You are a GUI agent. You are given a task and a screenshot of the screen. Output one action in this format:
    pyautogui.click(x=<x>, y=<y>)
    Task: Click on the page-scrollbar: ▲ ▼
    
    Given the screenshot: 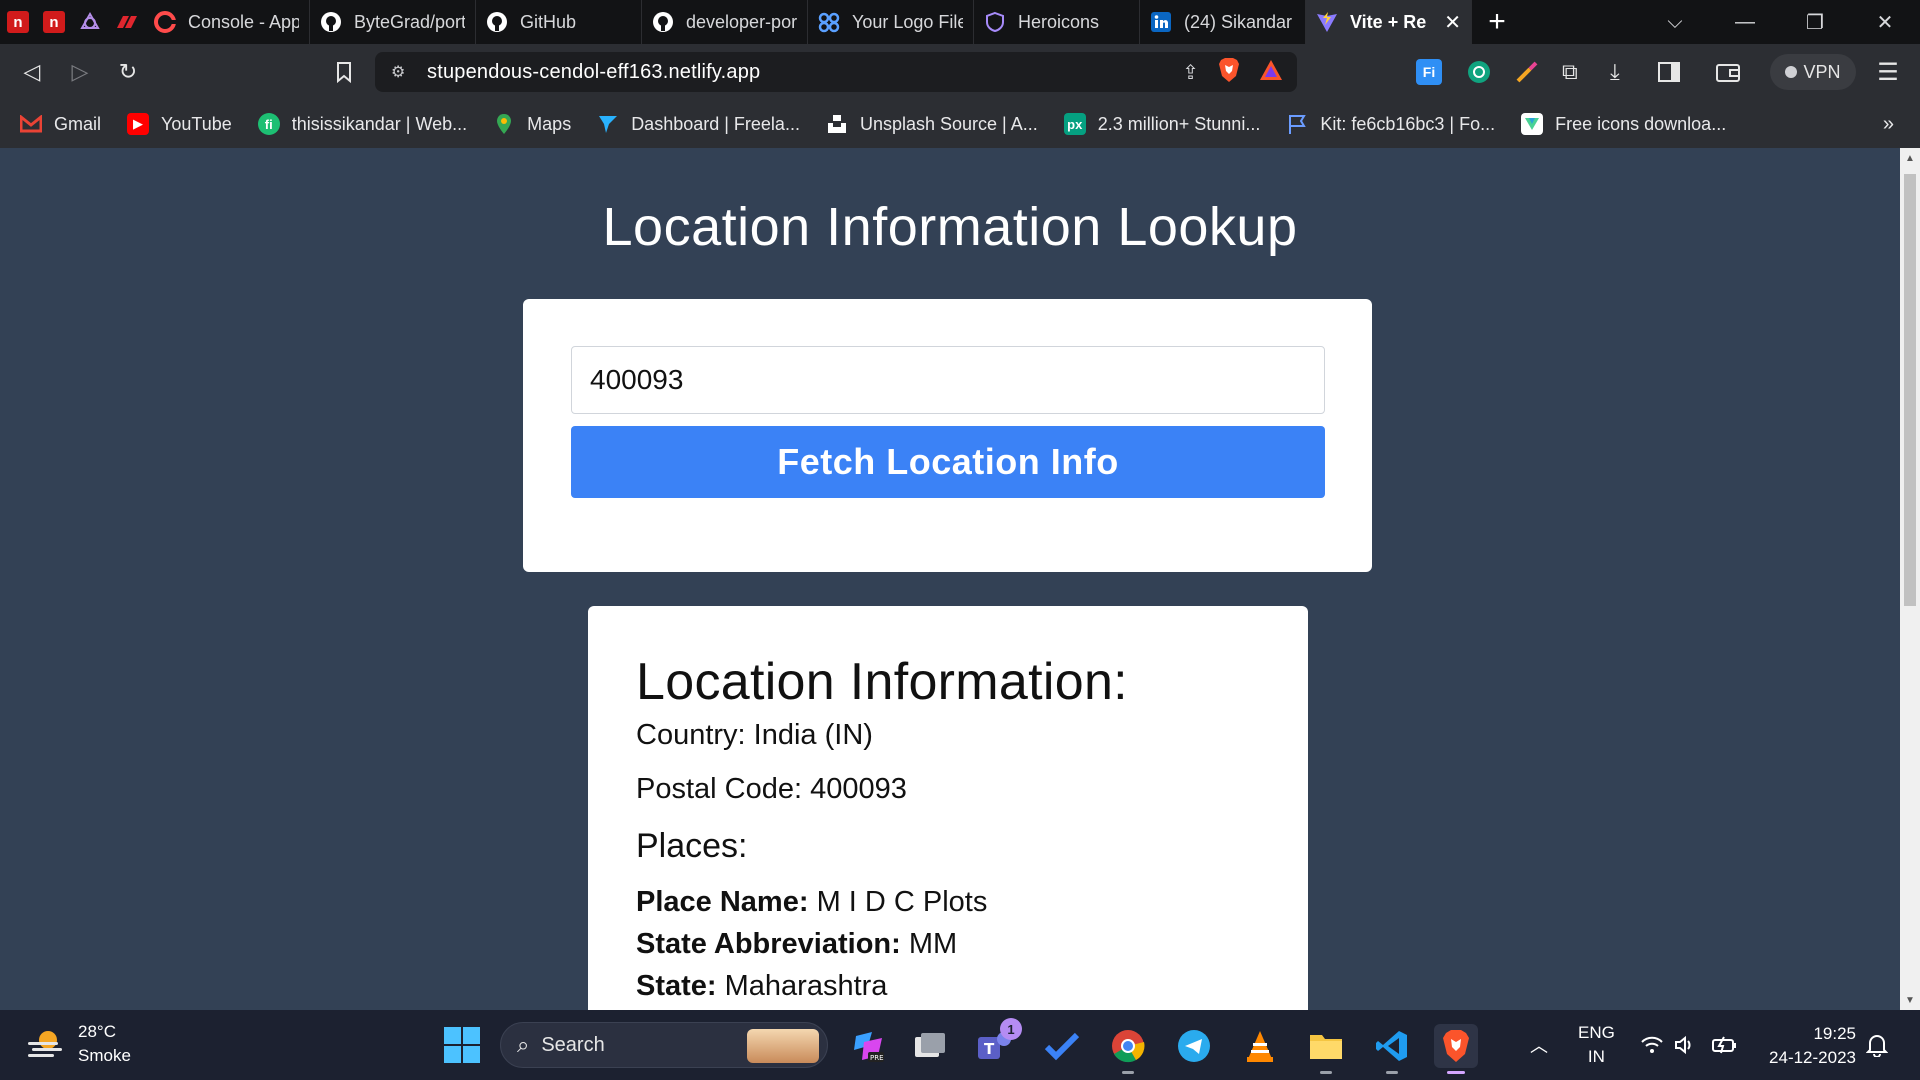 What is the action you would take?
    pyautogui.click(x=1910, y=579)
    